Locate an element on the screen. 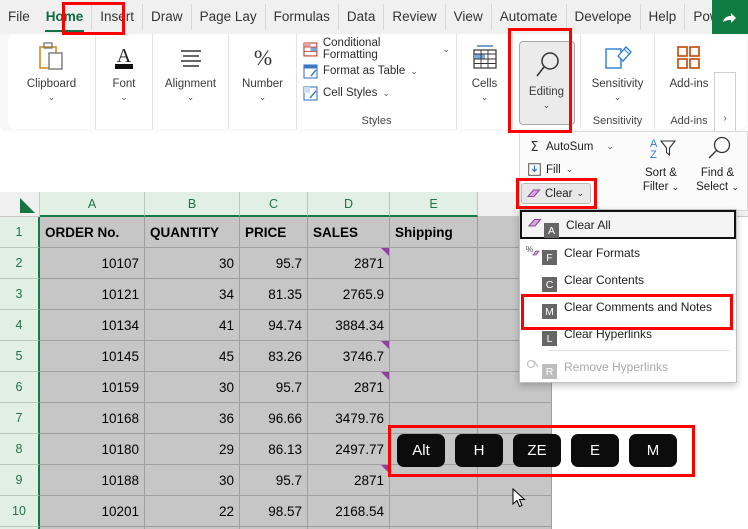 This screenshot has height=529, width=748. tab-help: Help is located at coordinates (663, 17).